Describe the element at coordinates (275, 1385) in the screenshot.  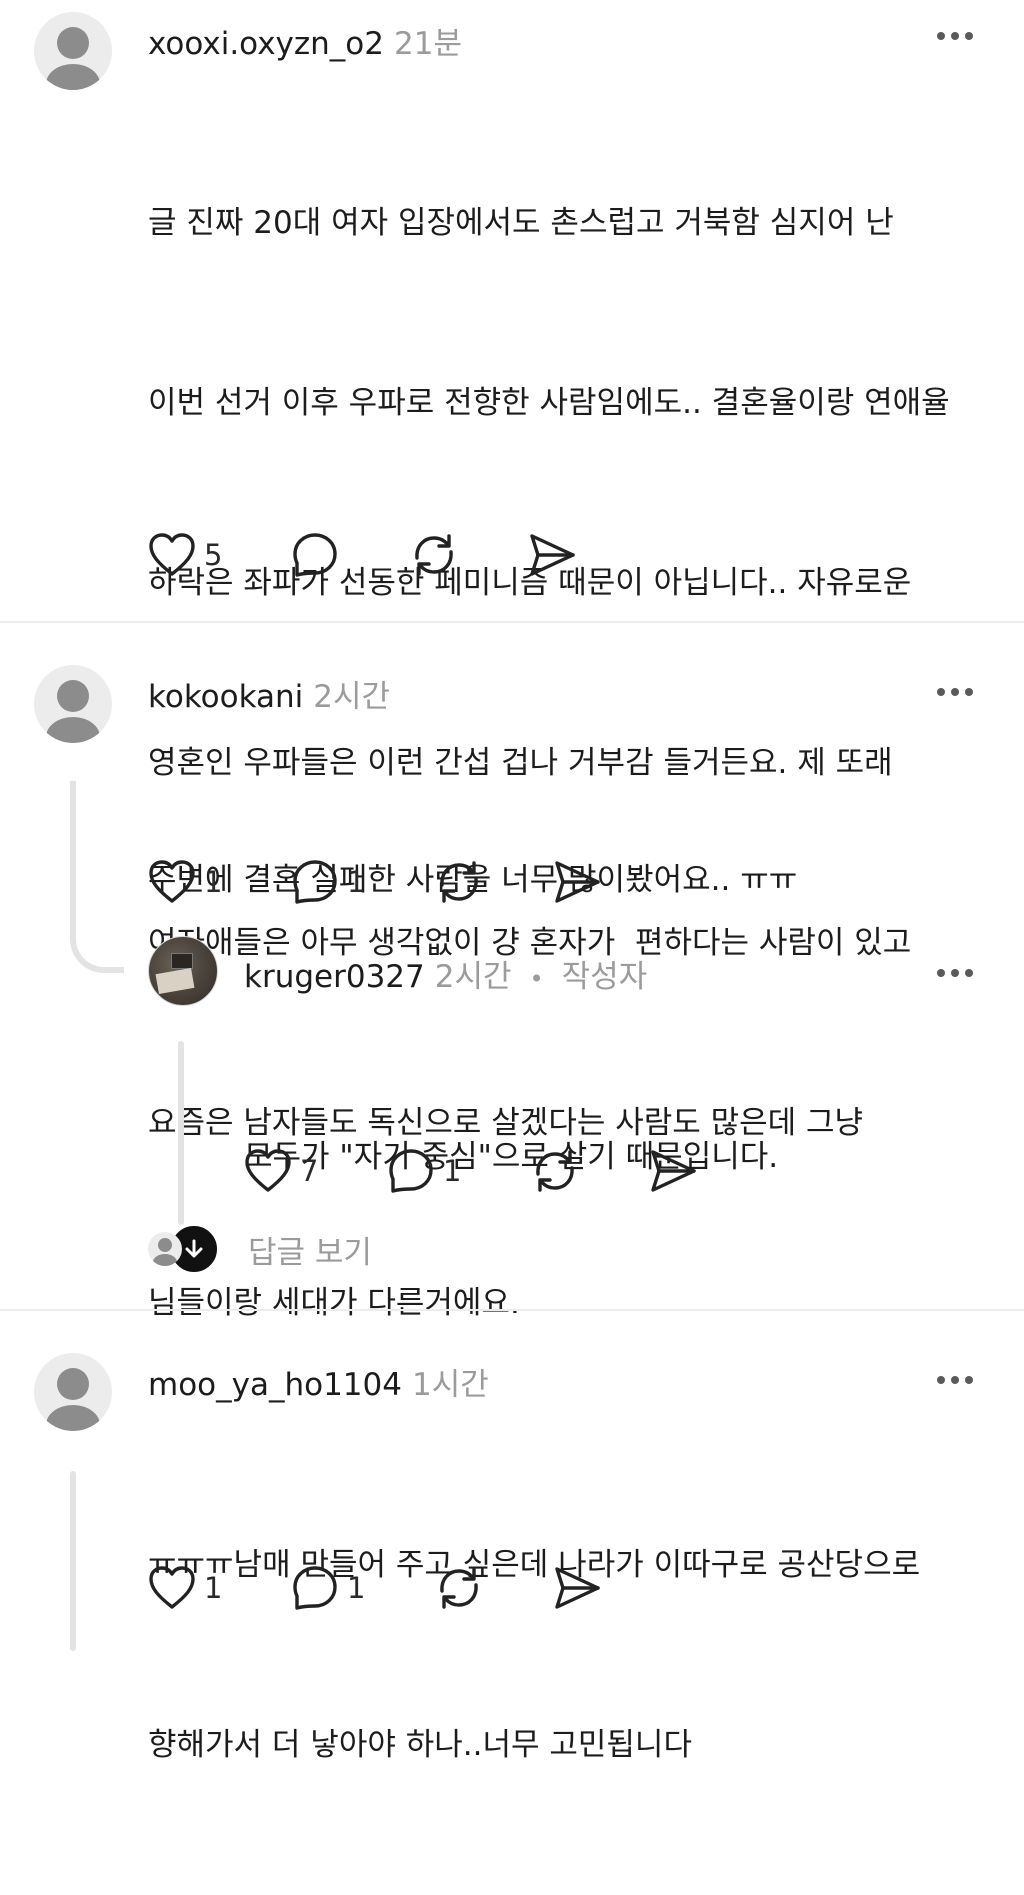
I see `username: moo_ya_ho1104` at that location.